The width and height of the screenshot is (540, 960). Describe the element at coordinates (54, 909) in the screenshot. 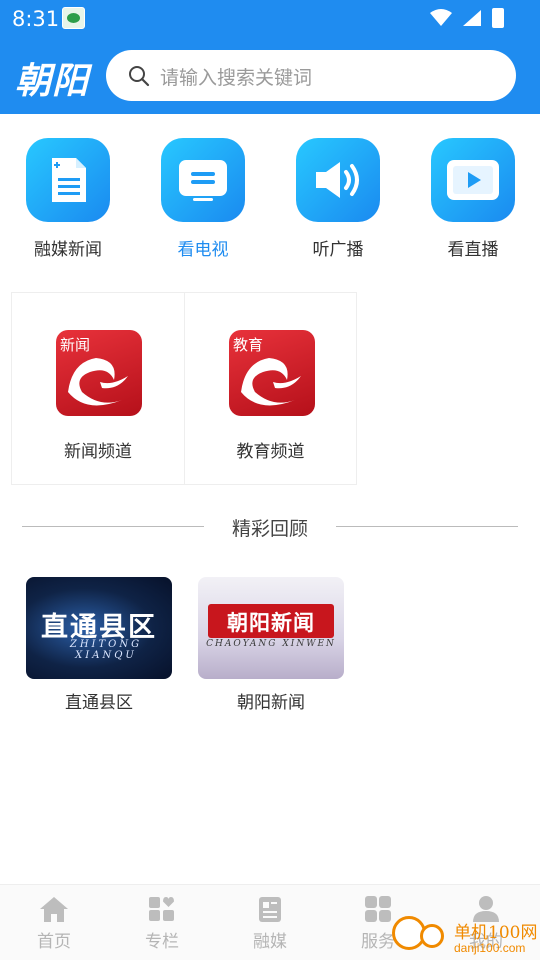

I see `home-icon` at that location.